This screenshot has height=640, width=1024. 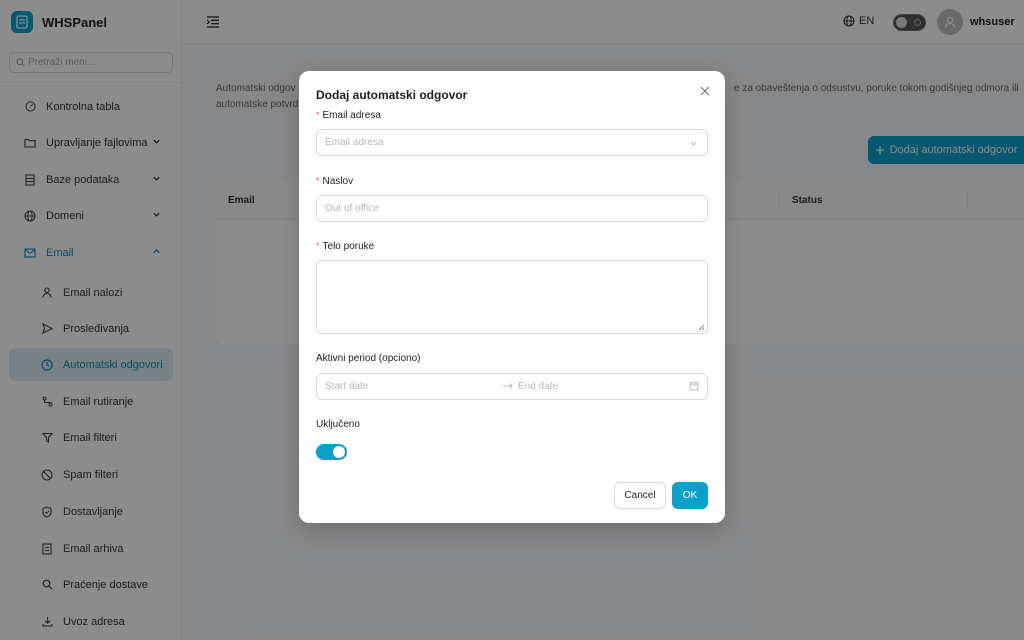 I want to click on arrow-right-icon, so click(x=508, y=386).